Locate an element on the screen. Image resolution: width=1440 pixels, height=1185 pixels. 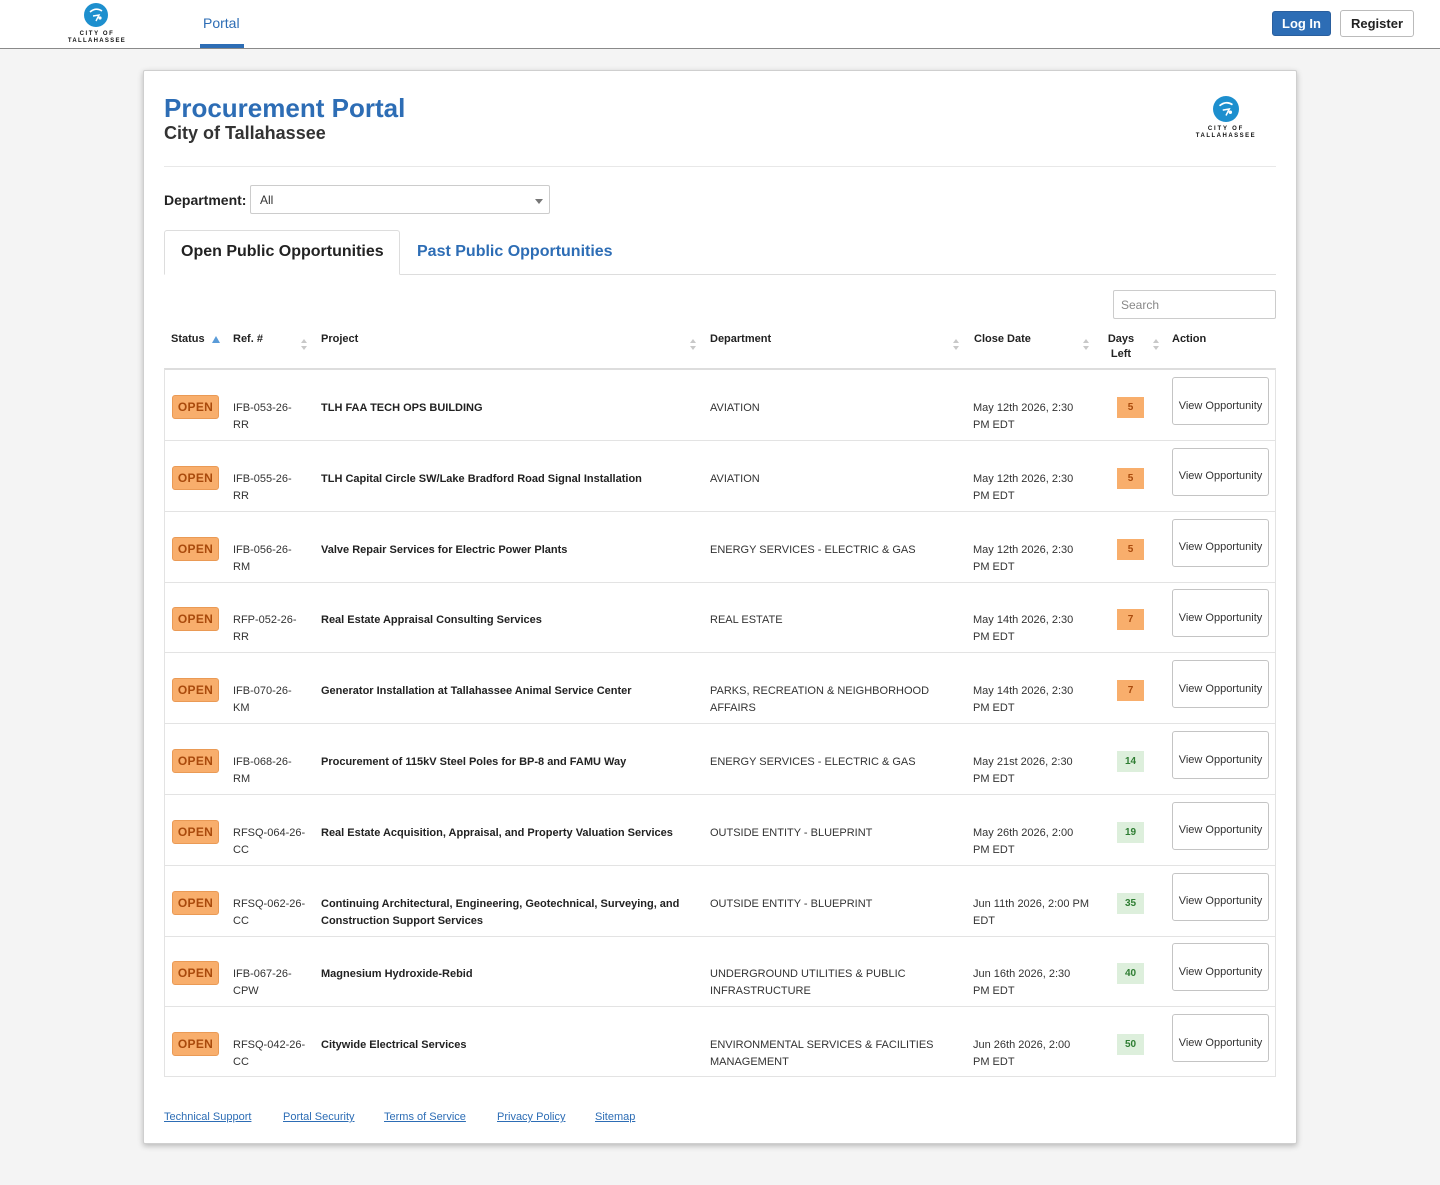
project-name: Magnesium Hydroxide-Rebid is located at coordinates (397, 974).